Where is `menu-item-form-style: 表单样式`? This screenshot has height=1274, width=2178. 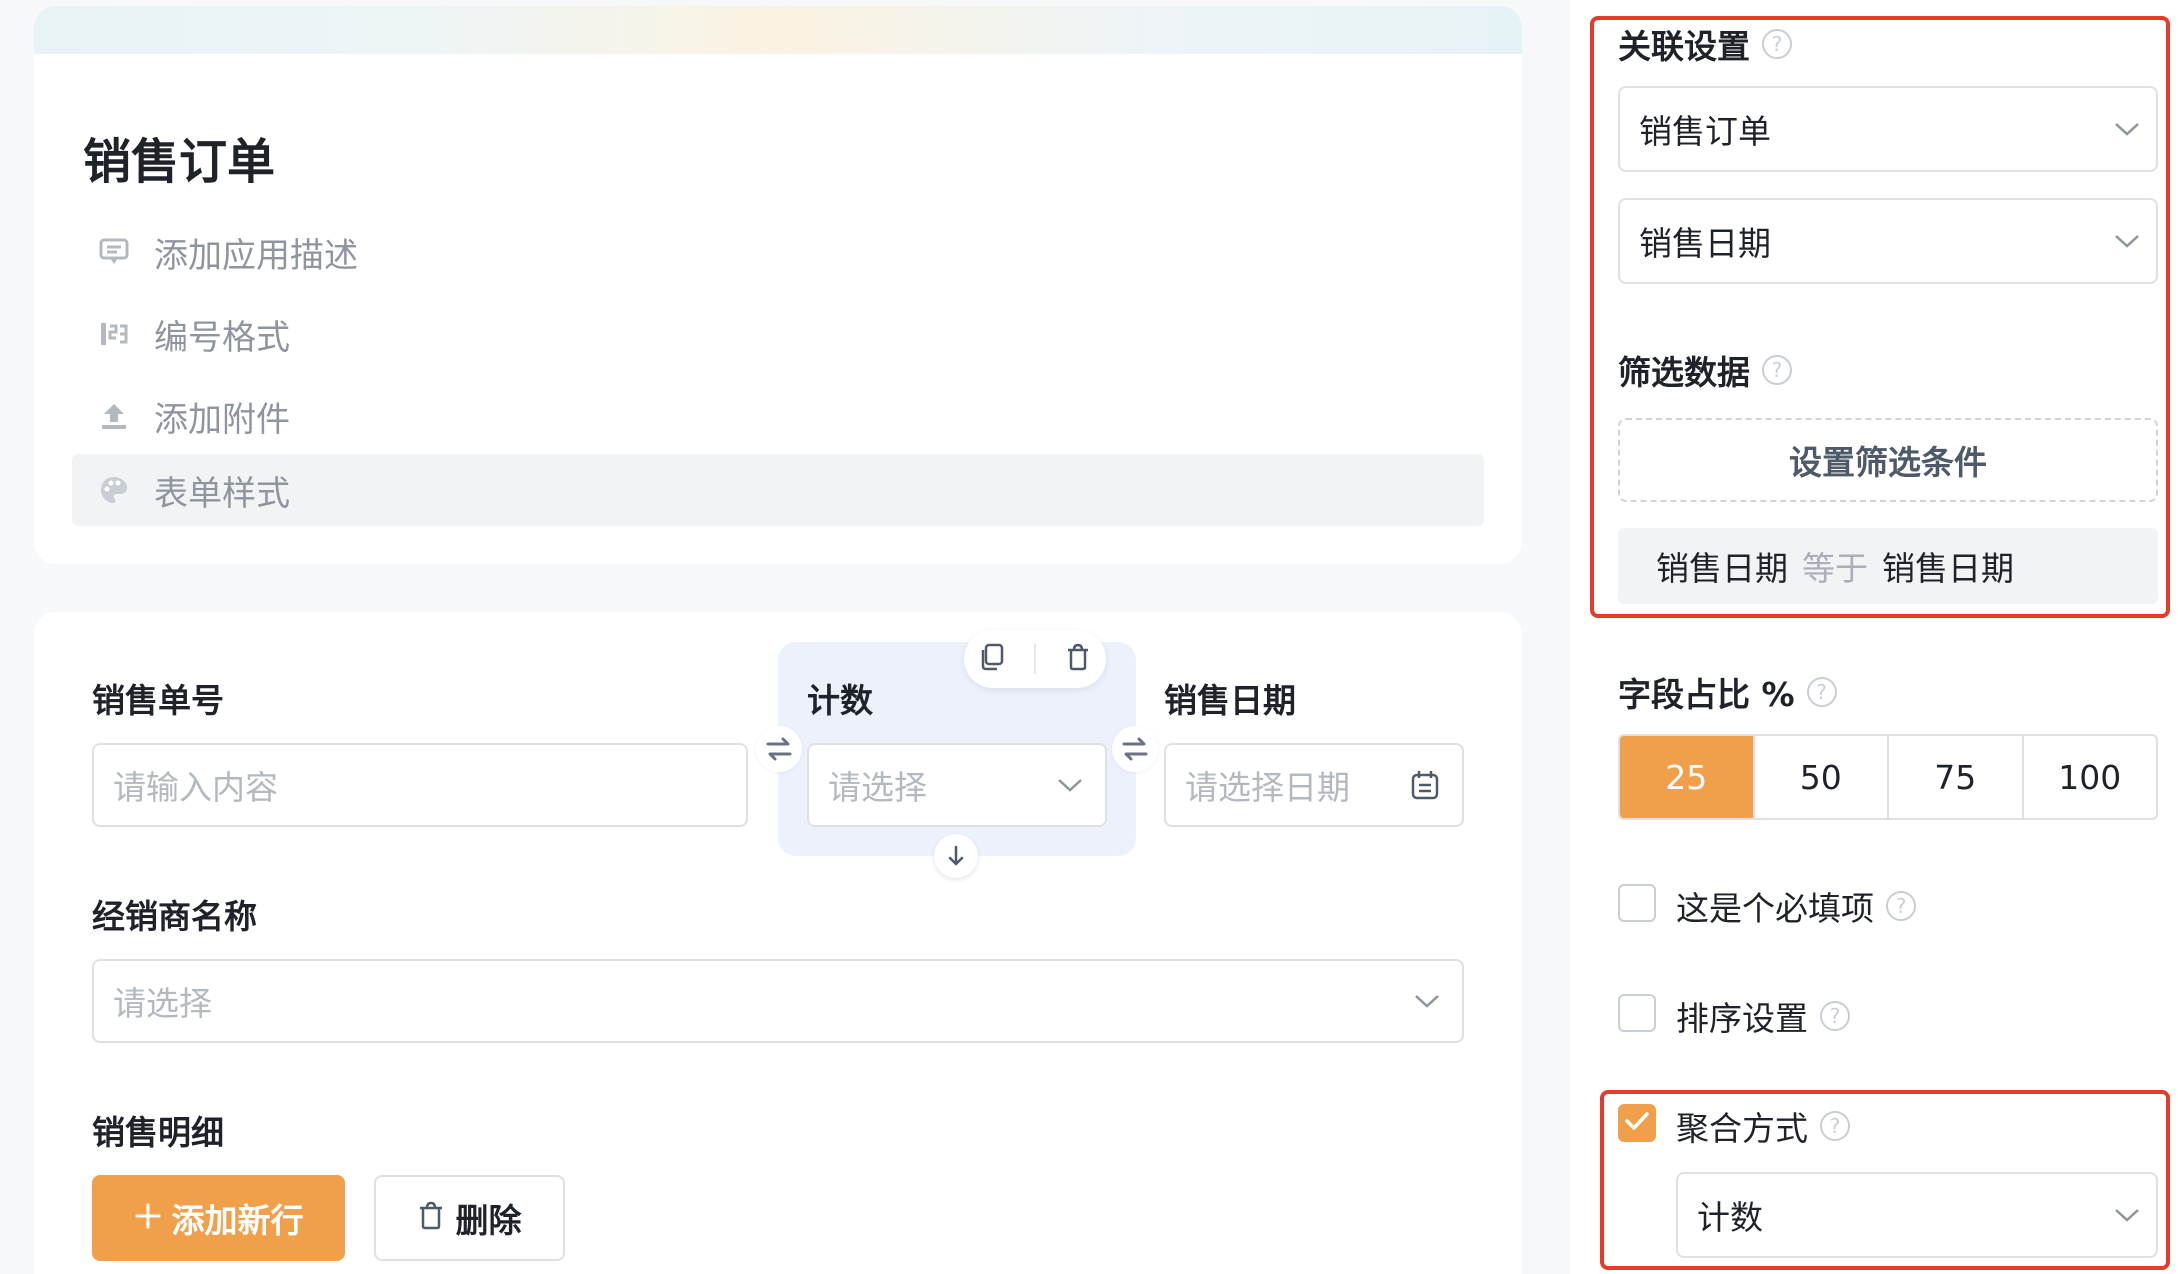 menu-item-form-style: 表单样式 is located at coordinates (778, 490).